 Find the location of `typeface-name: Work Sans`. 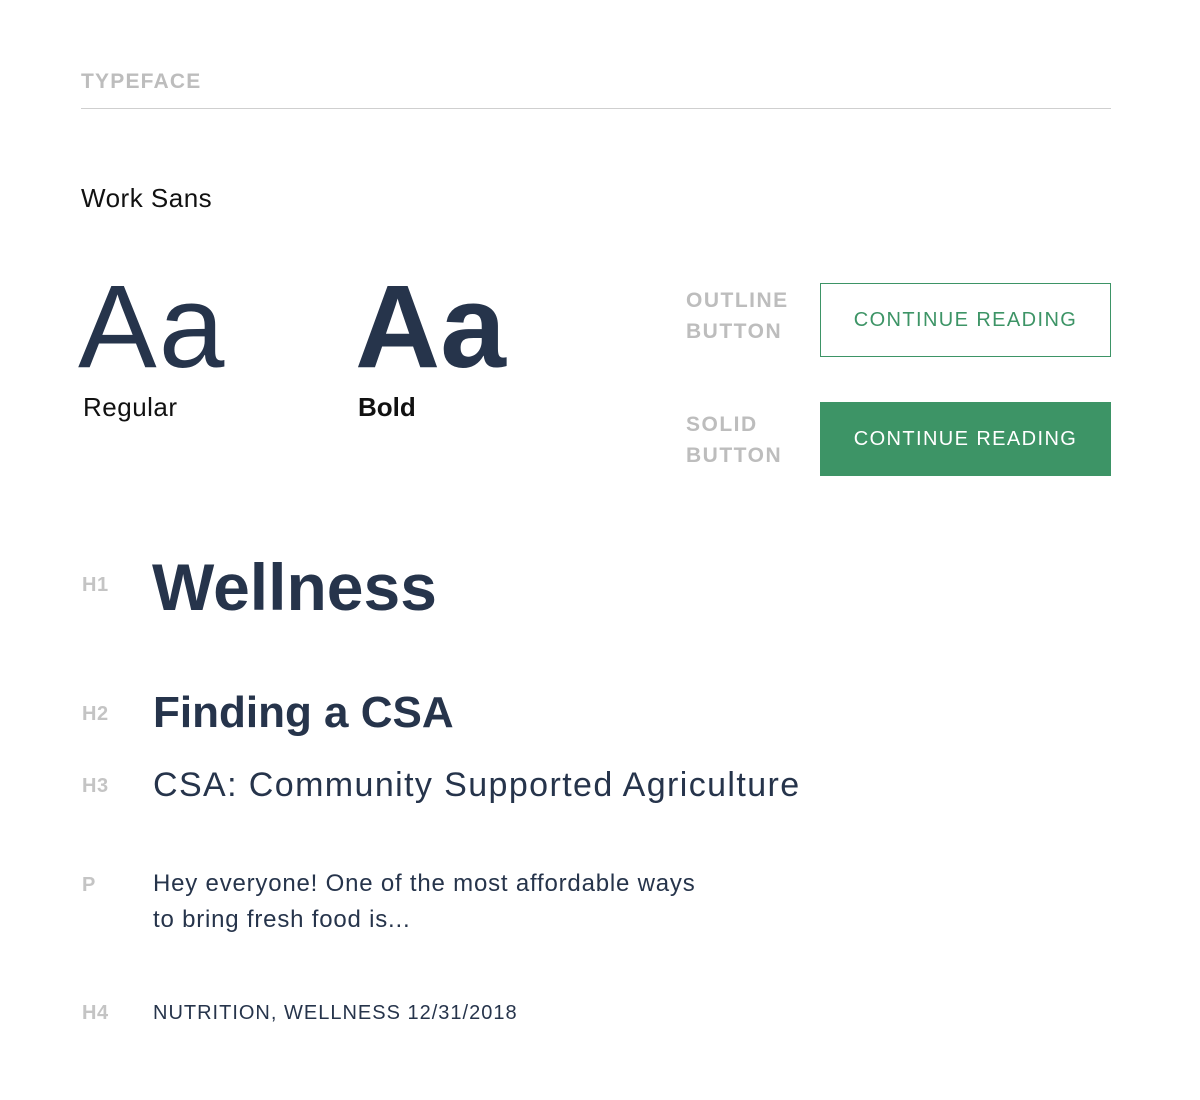

typeface-name: Work Sans is located at coordinates (147, 198).